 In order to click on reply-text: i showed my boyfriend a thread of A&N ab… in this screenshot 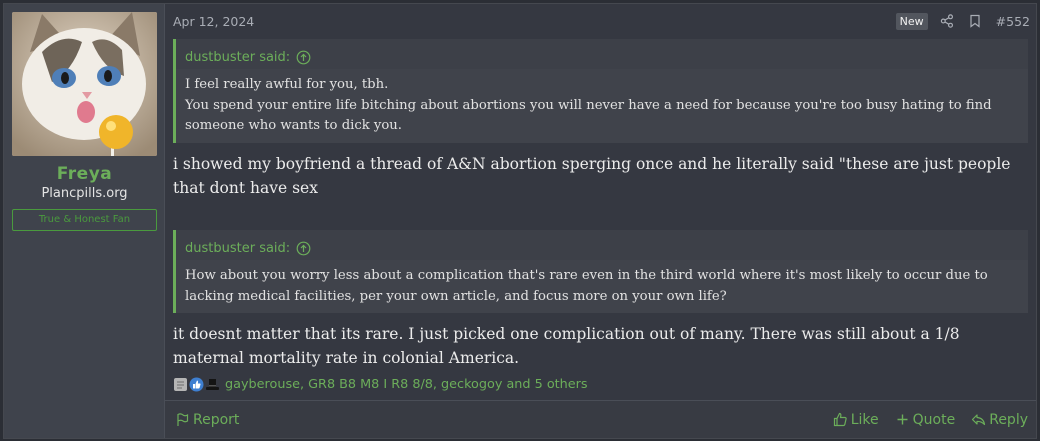, I will do `click(592, 176)`.